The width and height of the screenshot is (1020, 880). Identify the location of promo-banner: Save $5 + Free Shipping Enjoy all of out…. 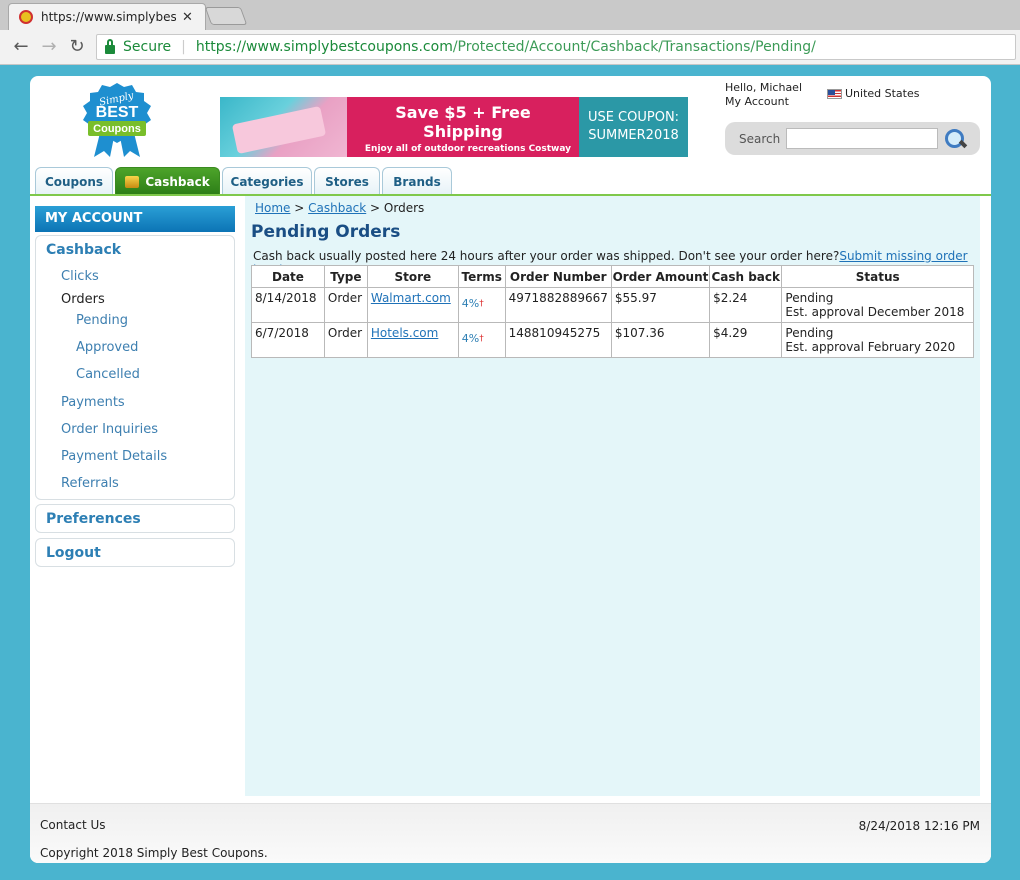
(454, 127).